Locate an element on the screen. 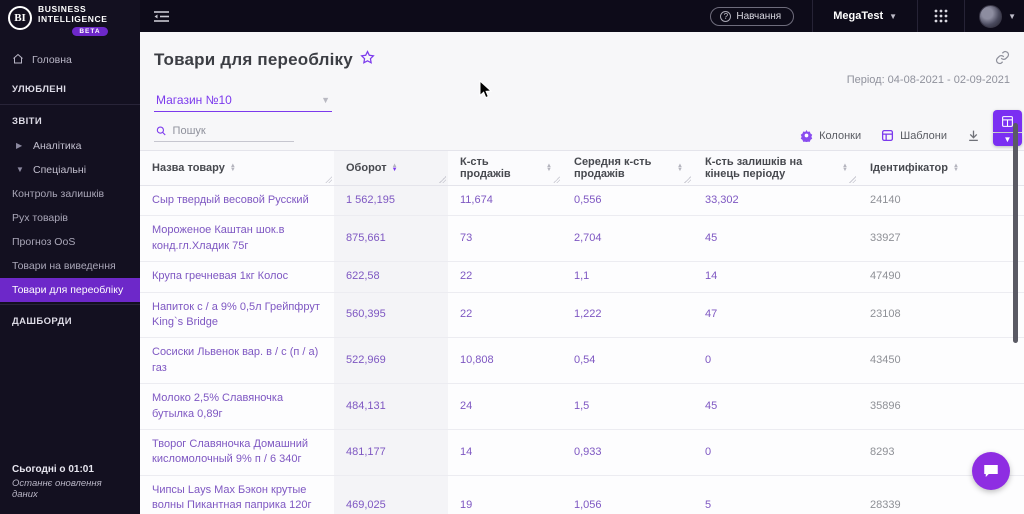  period-label: Період: 04-08-2021 - 02-09-2021 is located at coordinates (928, 80).